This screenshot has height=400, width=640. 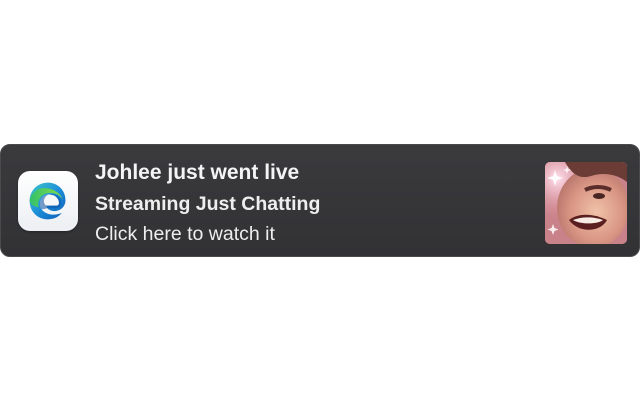 I want to click on streamer-avatar, so click(x=586, y=203).